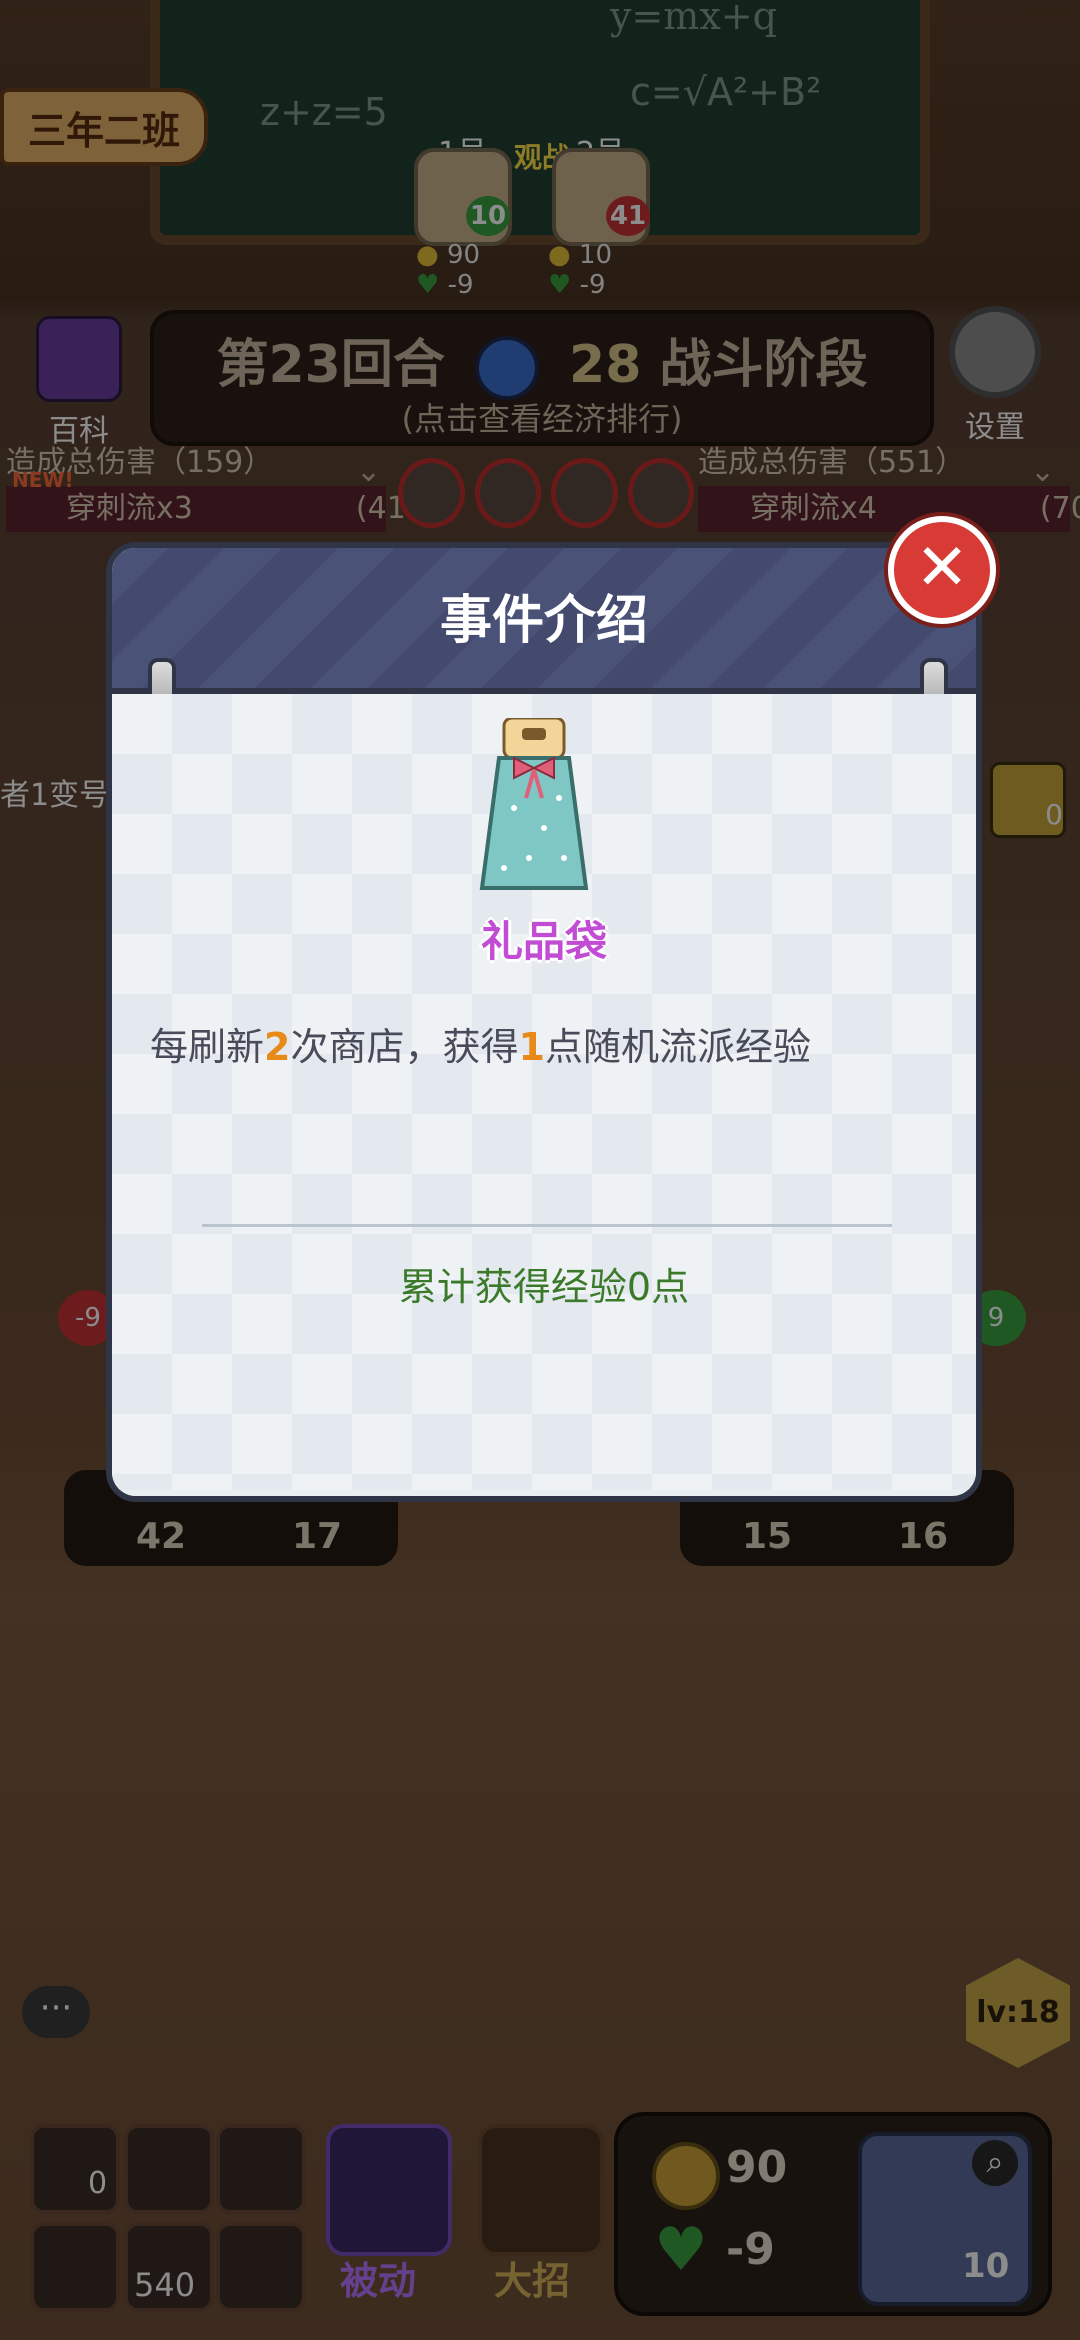  Describe the element at coordinates (207, 1047) in the screenshot. I see `desc-text: 每刷新` at that location.